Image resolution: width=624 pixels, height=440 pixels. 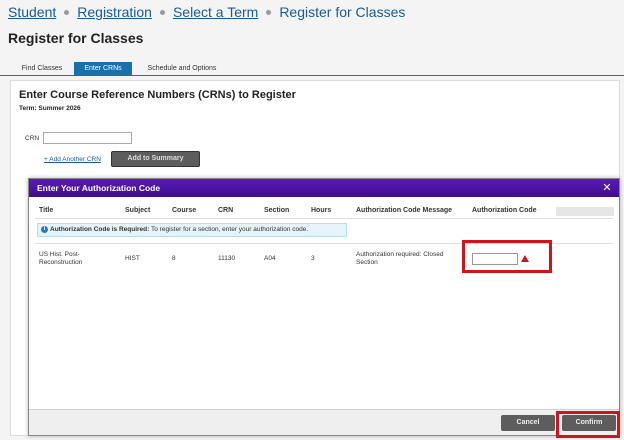 What do you see at coordinates (404, 210) in the screenshot?
I see `column-header-auth-message: Authorization Code Message` at bounding box center [404, 210].